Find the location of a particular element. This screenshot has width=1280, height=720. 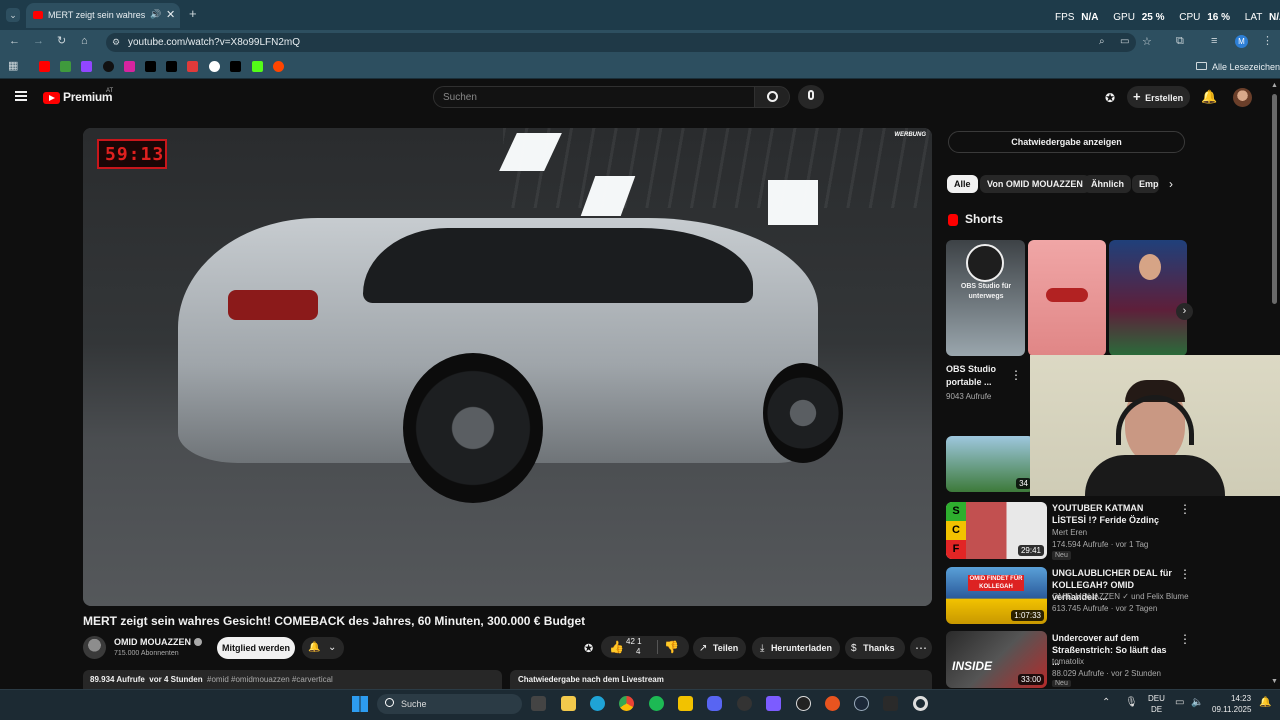

app-icon-orange is located at coordinates (832, 703).